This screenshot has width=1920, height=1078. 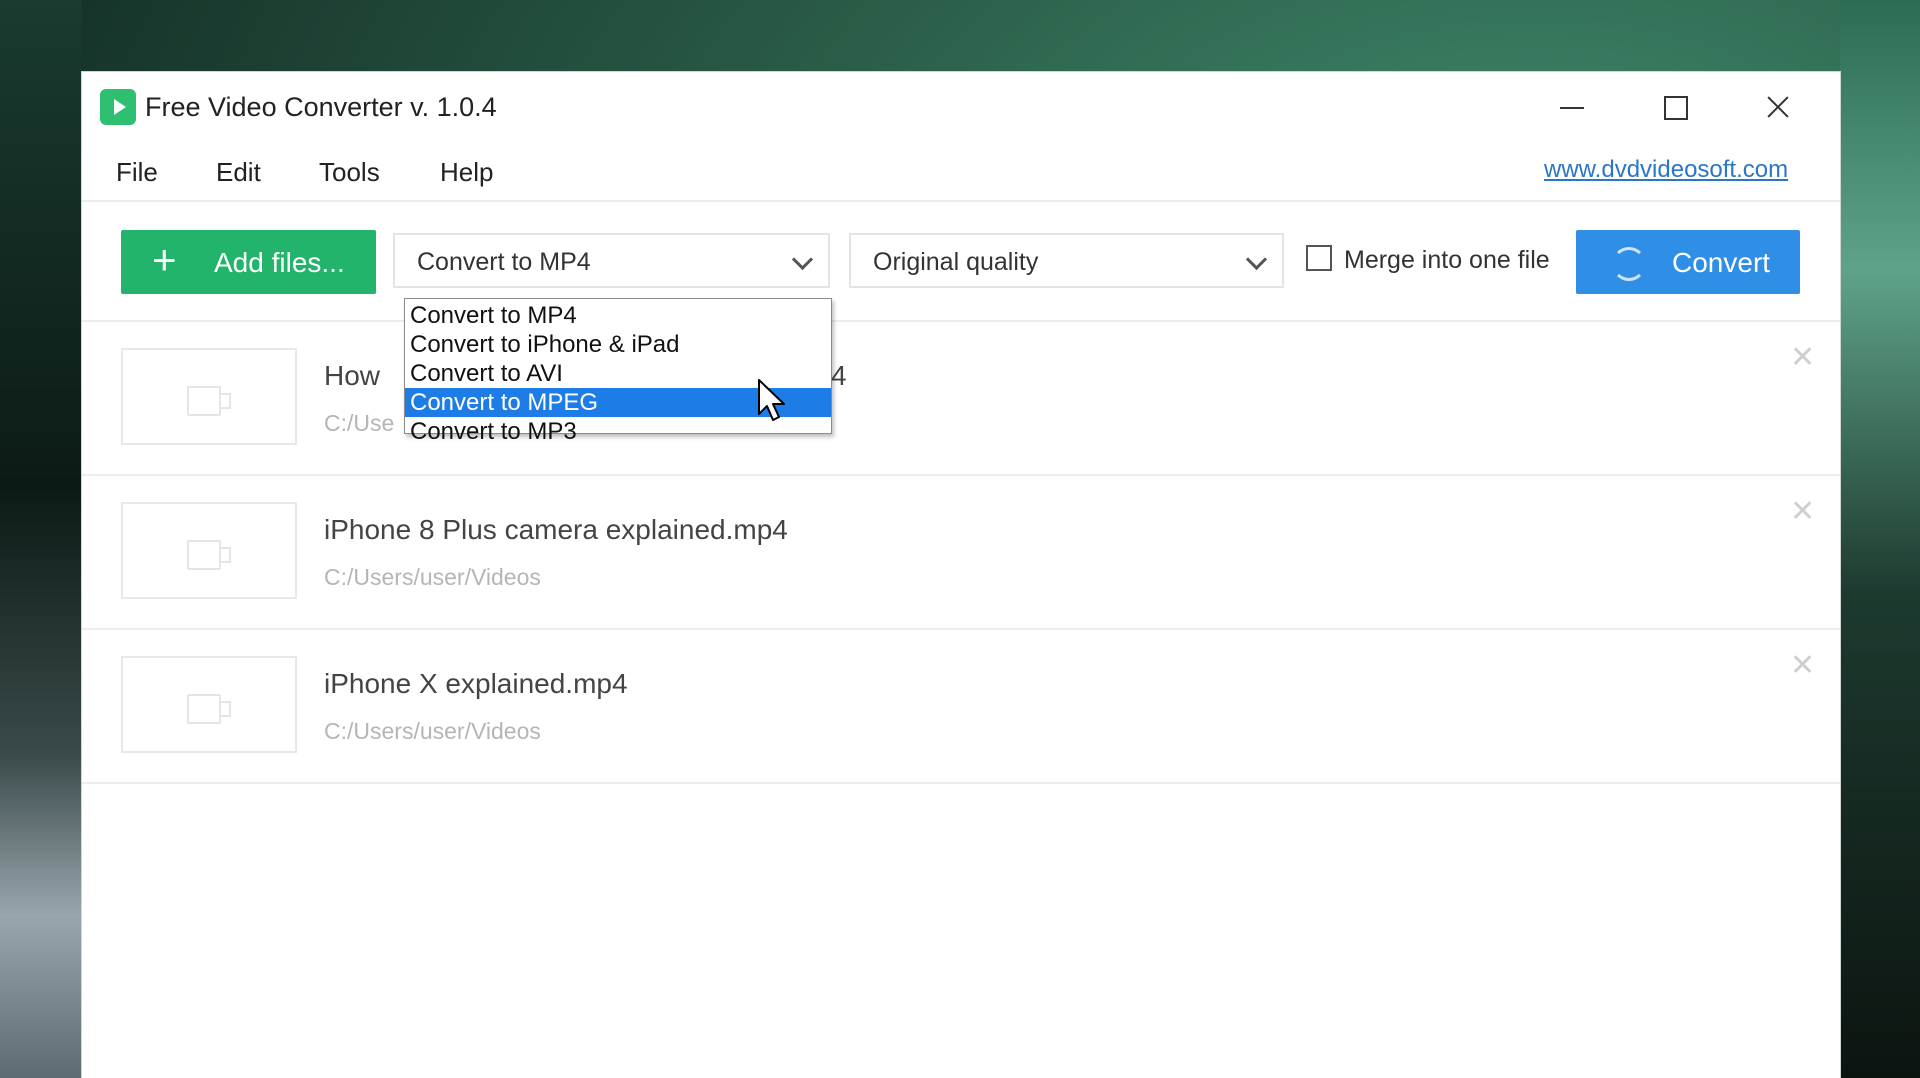 What do you see at coordinates (961, 399) in the screenshot?
I see `file-row: How 4 C:/Use ✕` at bounding box center [961, 399].